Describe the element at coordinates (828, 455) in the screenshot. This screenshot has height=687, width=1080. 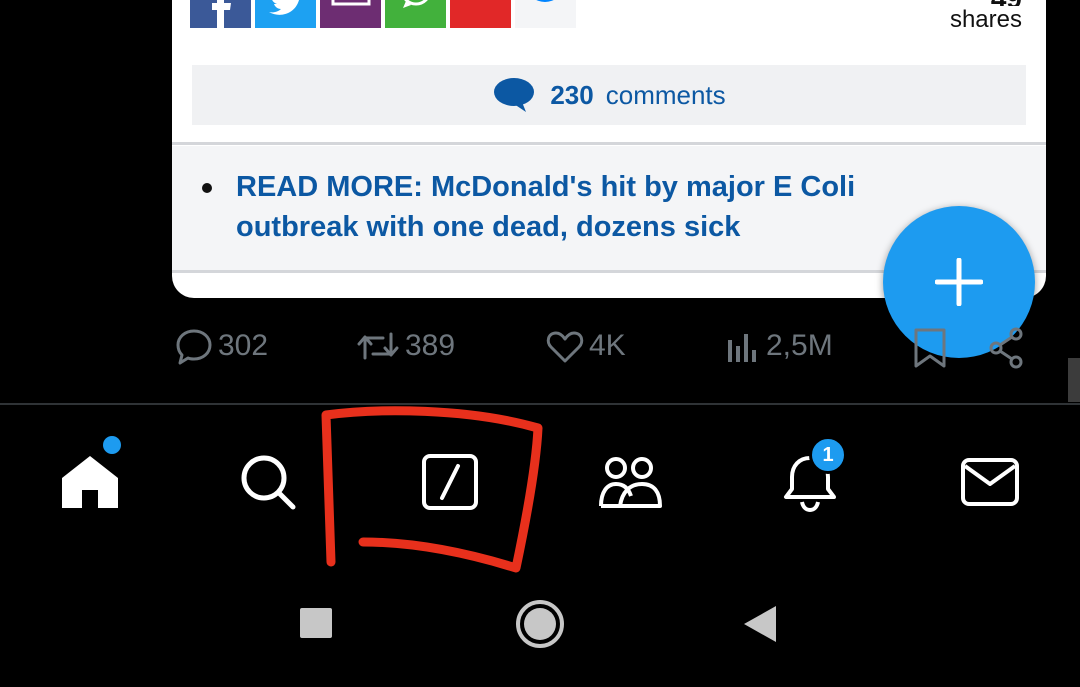
I see `notifications-badge: 1` at that location.